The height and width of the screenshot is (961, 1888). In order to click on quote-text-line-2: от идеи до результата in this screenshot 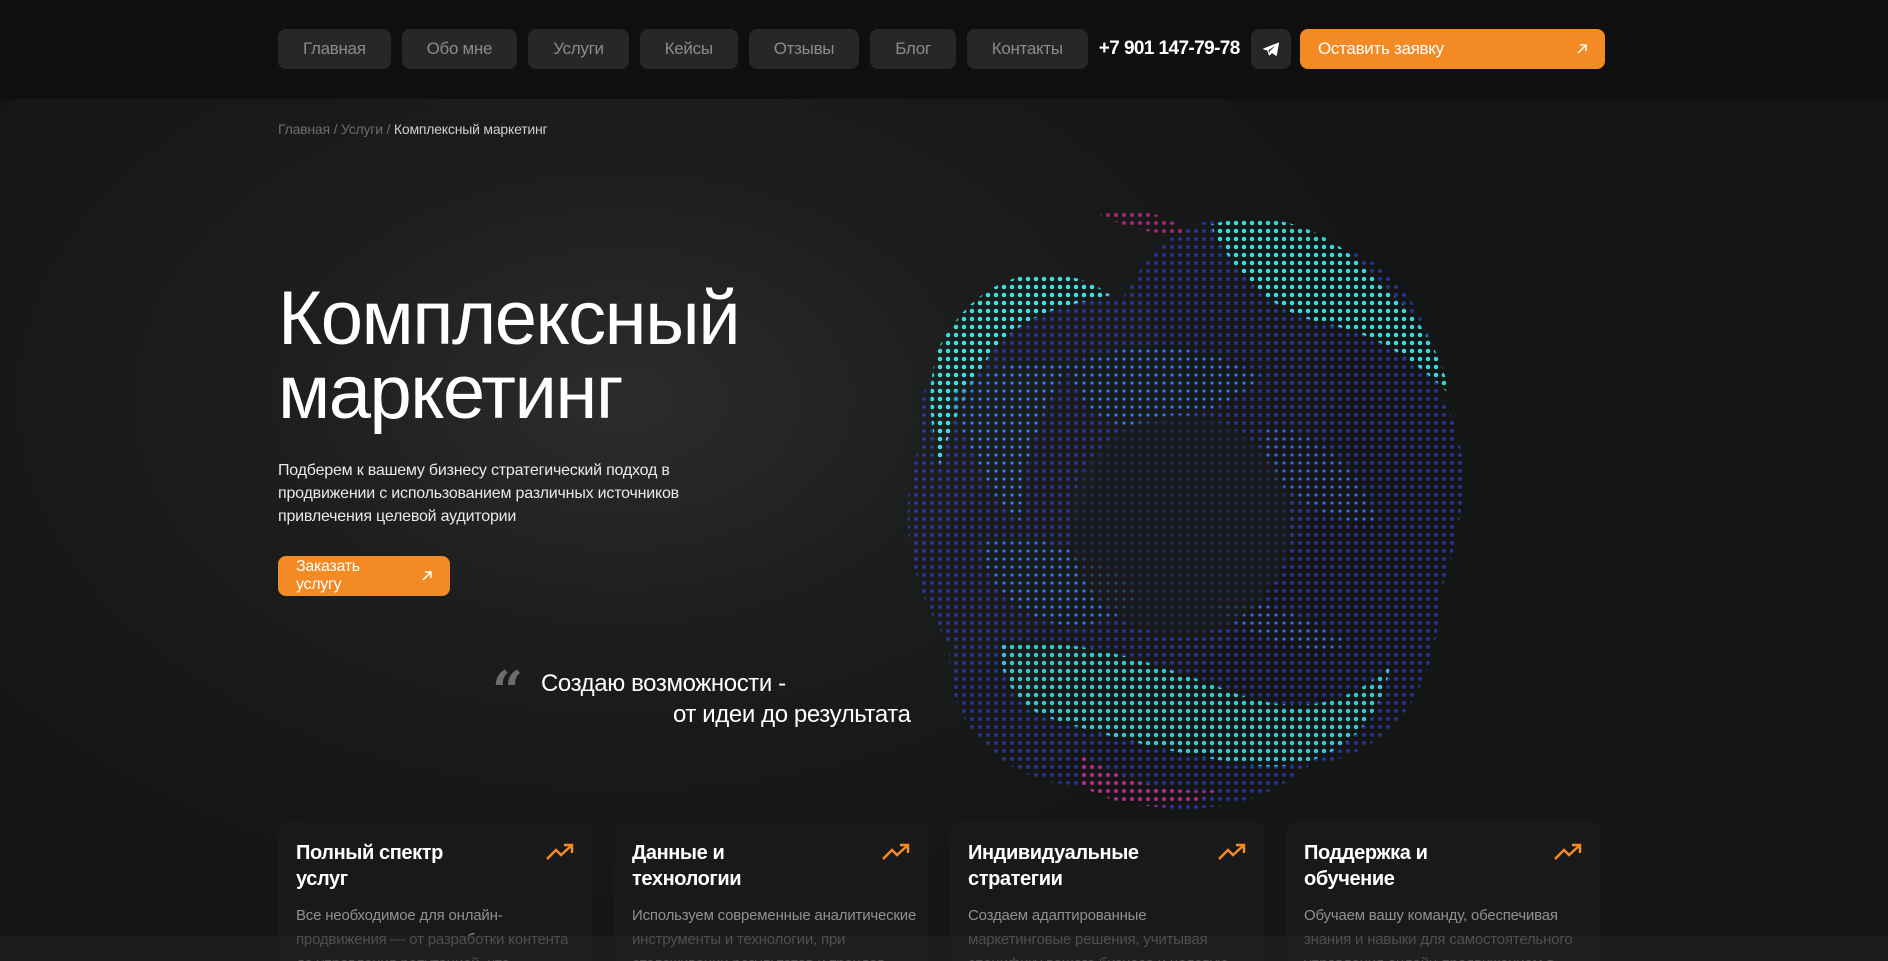, I will do `click(792, 714)`.